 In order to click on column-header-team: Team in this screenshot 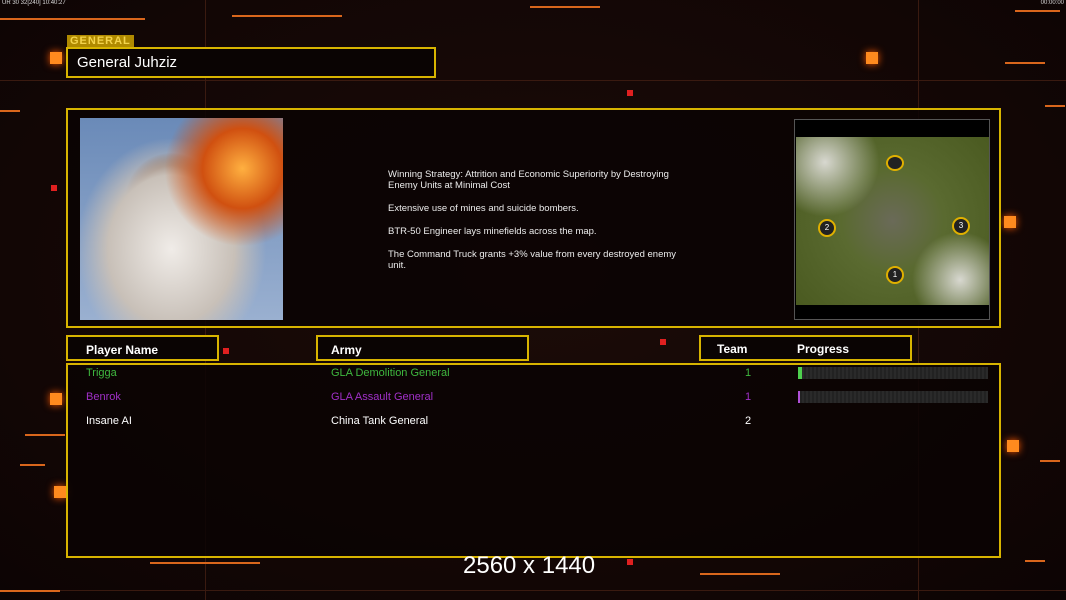, I will do `click(732, 349)`.